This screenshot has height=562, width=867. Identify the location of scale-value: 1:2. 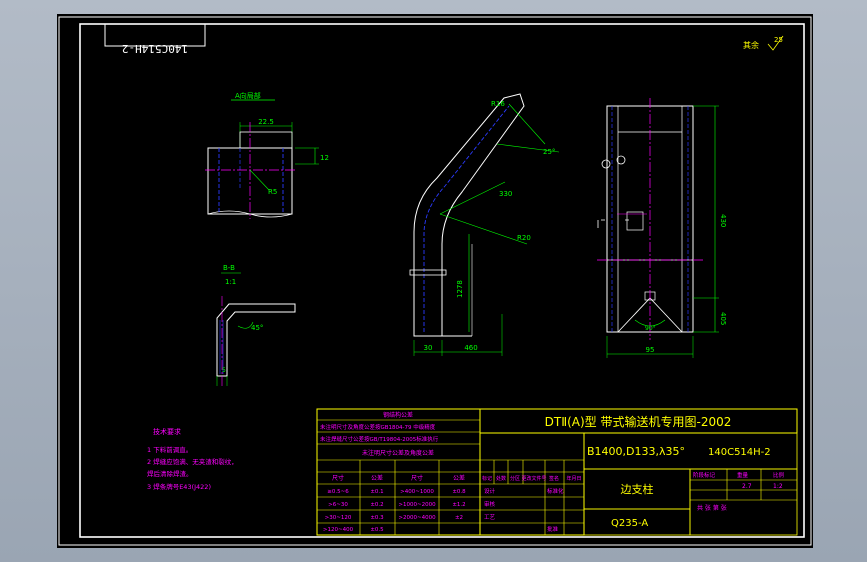
(778, 486).